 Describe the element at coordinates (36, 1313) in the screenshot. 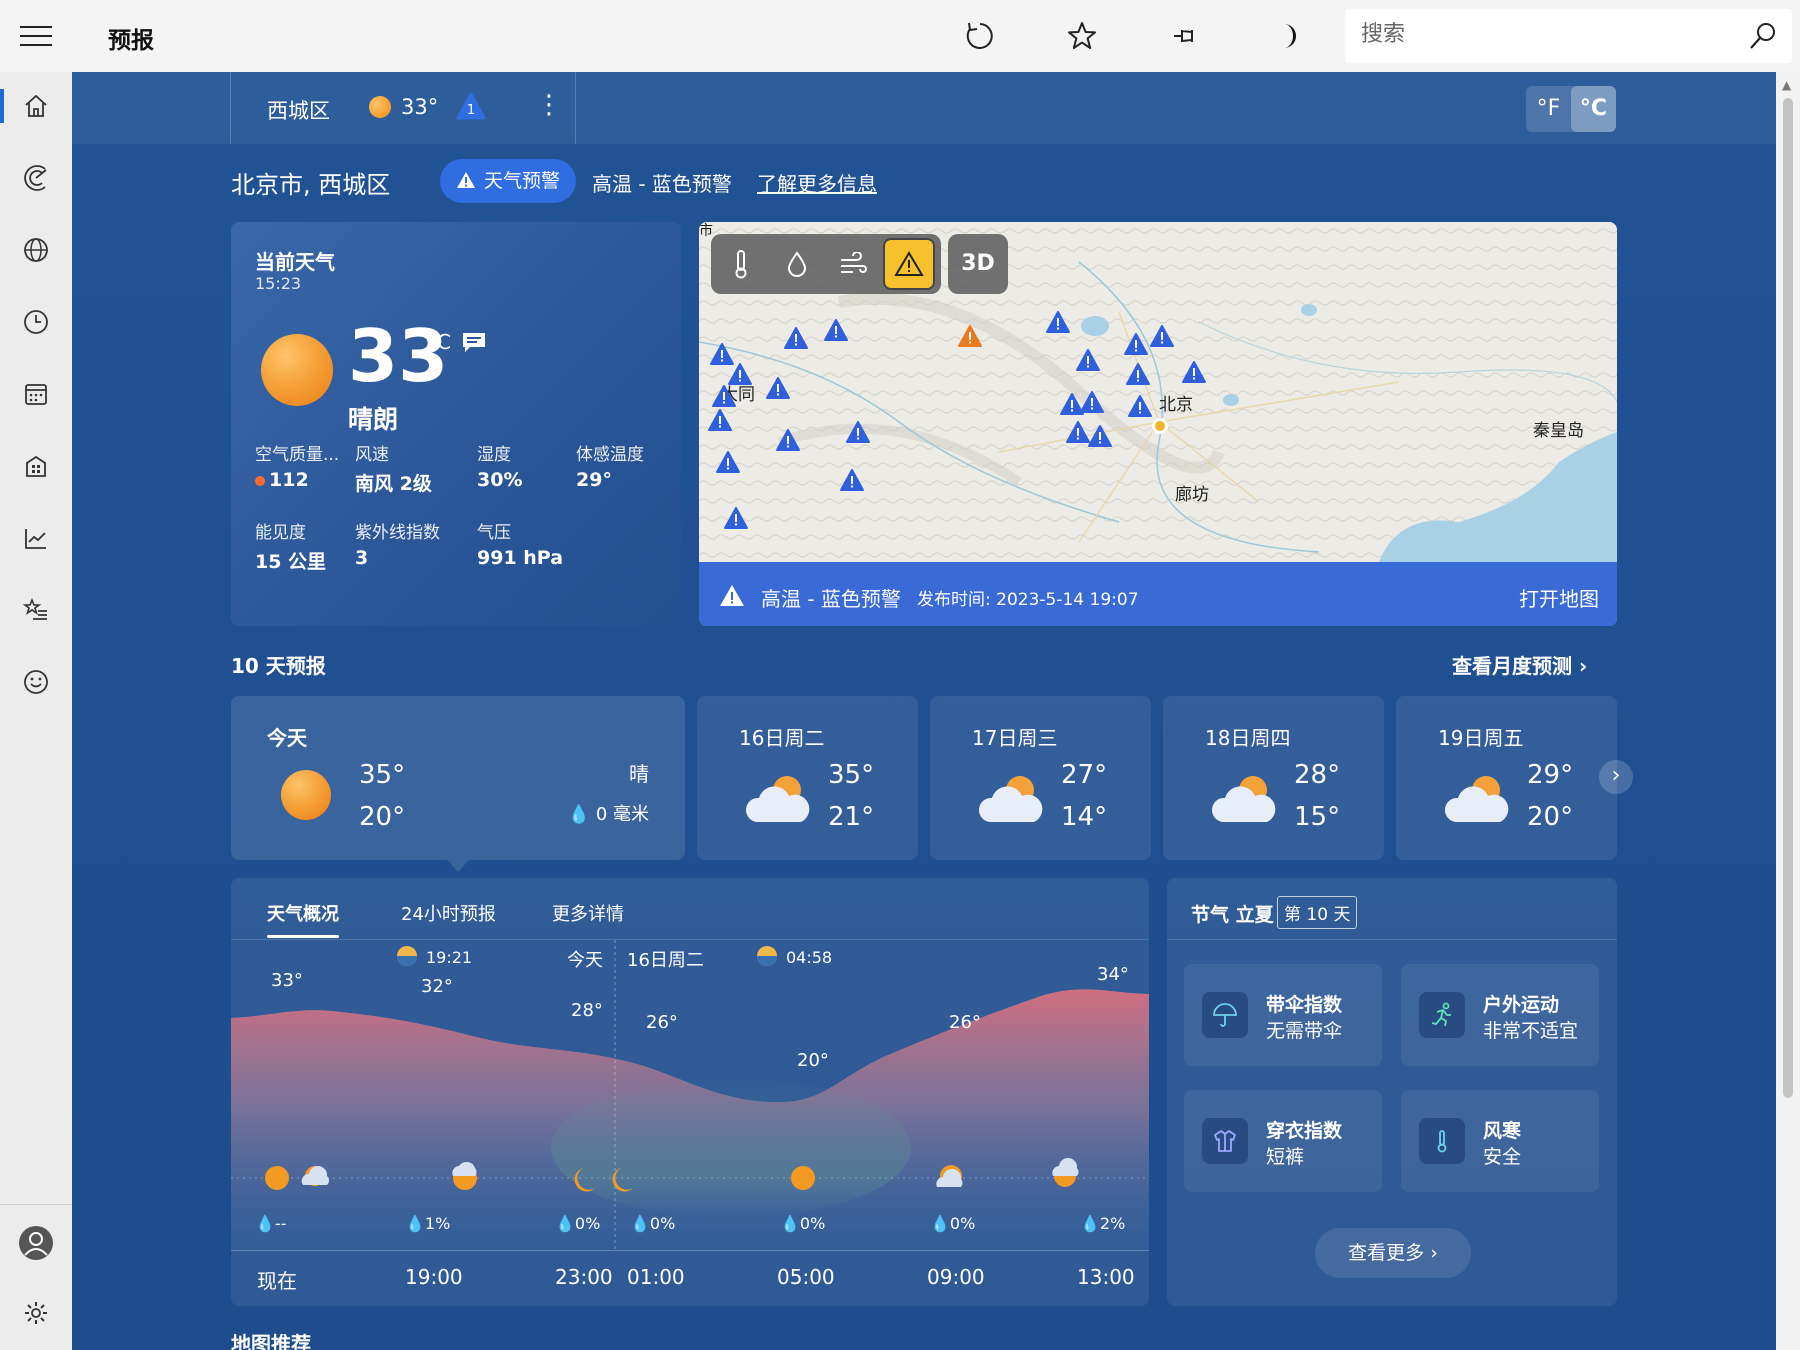

I see `gear-icon` at that location.